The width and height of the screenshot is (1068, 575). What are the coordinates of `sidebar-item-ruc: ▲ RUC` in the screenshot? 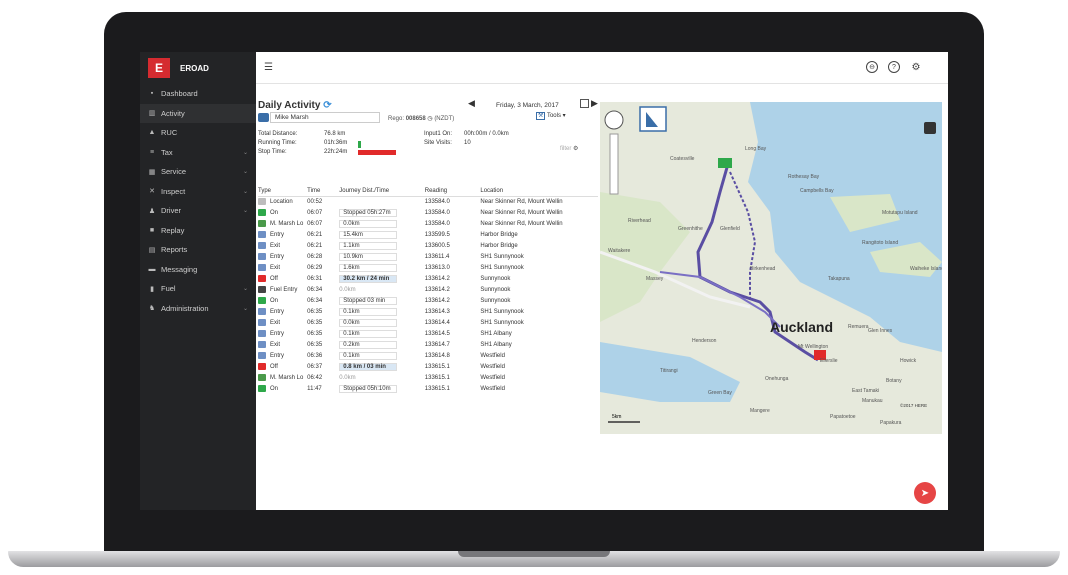 It's located at (198, 133).